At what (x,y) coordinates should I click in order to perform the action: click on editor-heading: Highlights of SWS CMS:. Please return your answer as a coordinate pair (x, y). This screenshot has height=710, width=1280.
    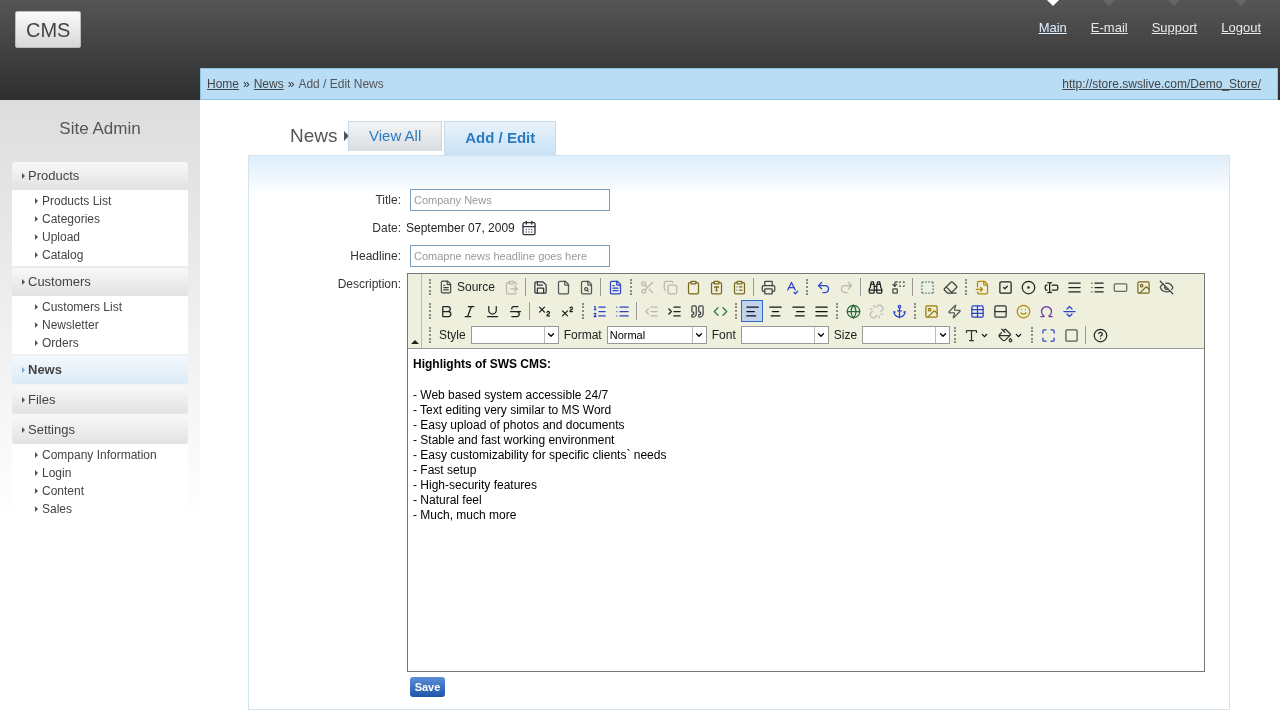
    Looking at the image, I should click on (482, 364).